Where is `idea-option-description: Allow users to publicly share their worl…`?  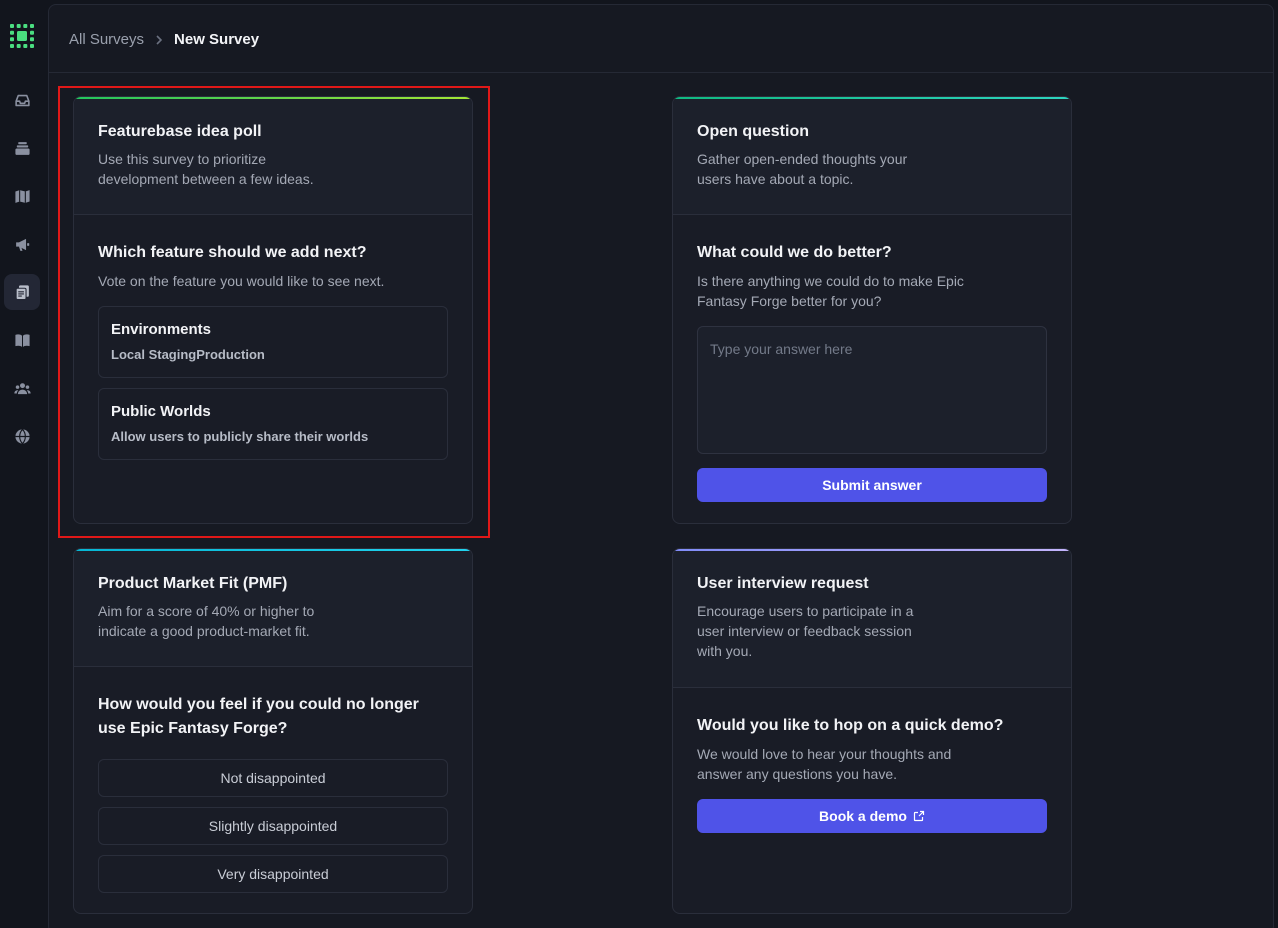 idea-option-description: Allow users to publicly share their worl… is located at coordinates (240, 436).